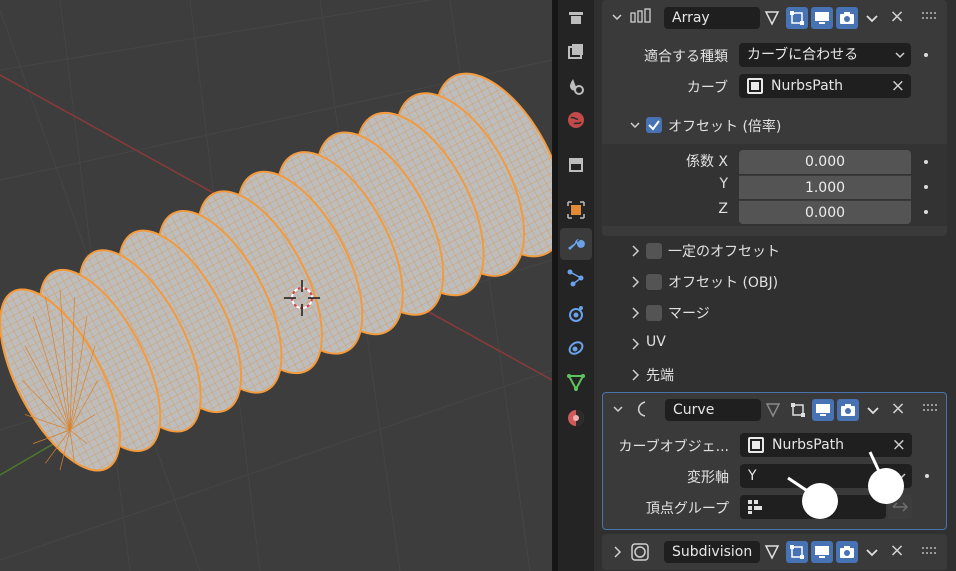 This screenshot has width=956, height=571. I want to click on relative-offset-label: オフセット (倍率), so click(725, 127).